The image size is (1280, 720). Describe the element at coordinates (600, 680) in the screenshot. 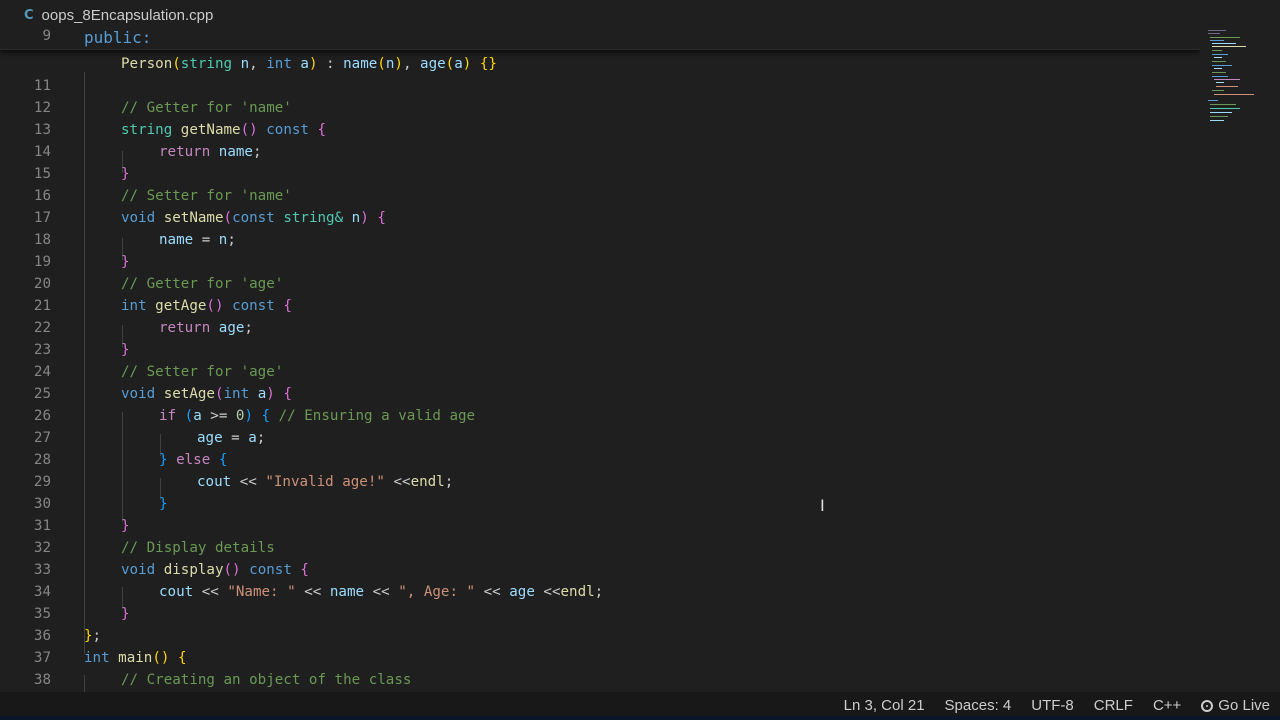

I see `code-line: 39 // Creating an object of the class` at that location.